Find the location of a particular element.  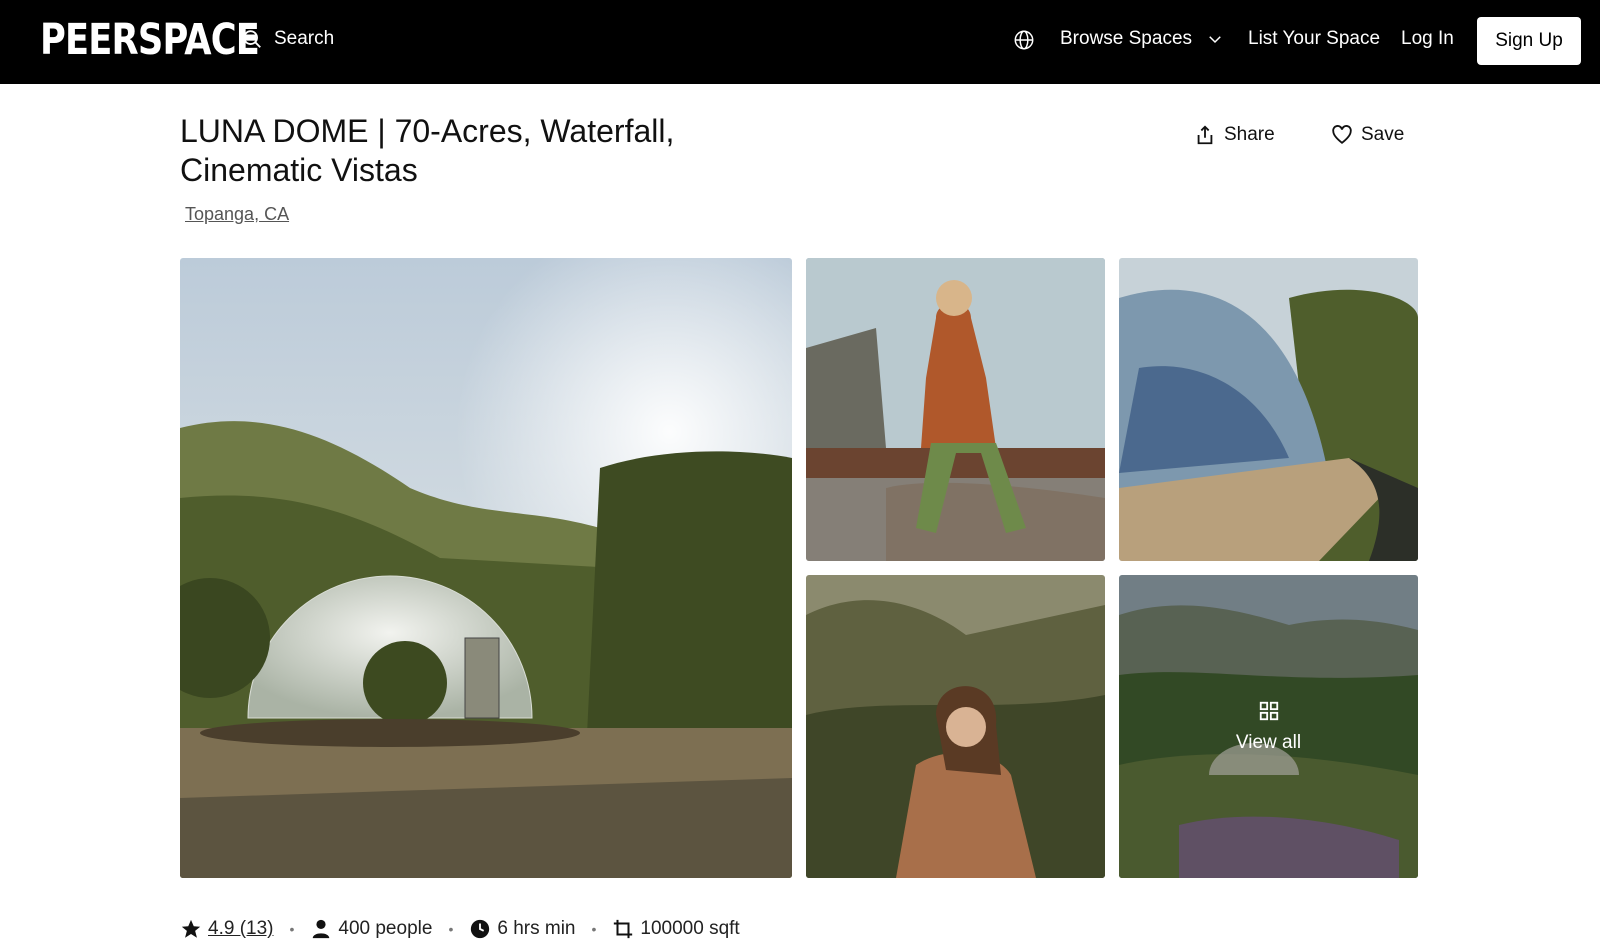

login-link: Log In is located at coordinates (1427, 39).